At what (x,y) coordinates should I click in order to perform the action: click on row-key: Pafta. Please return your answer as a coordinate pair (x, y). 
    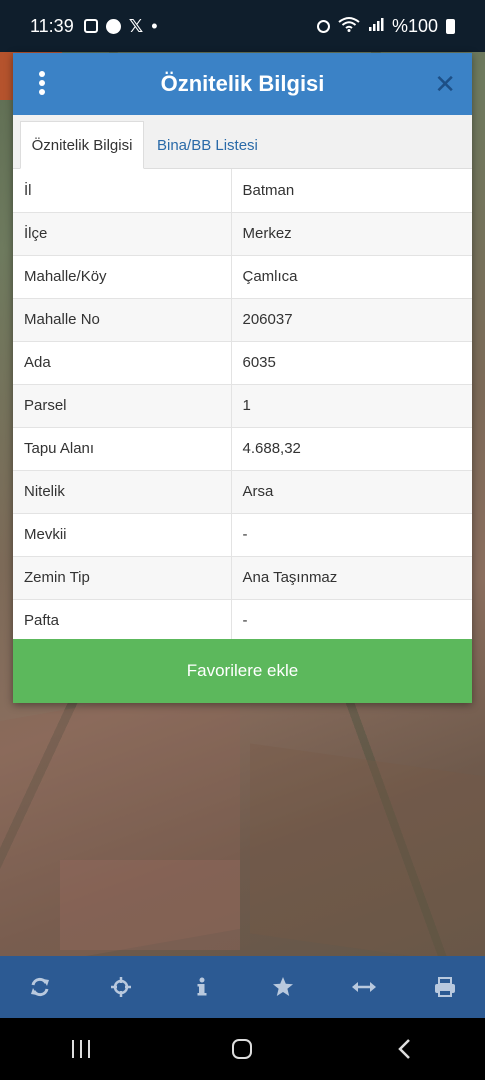
    Looking at the image, I should click on (122, 621).